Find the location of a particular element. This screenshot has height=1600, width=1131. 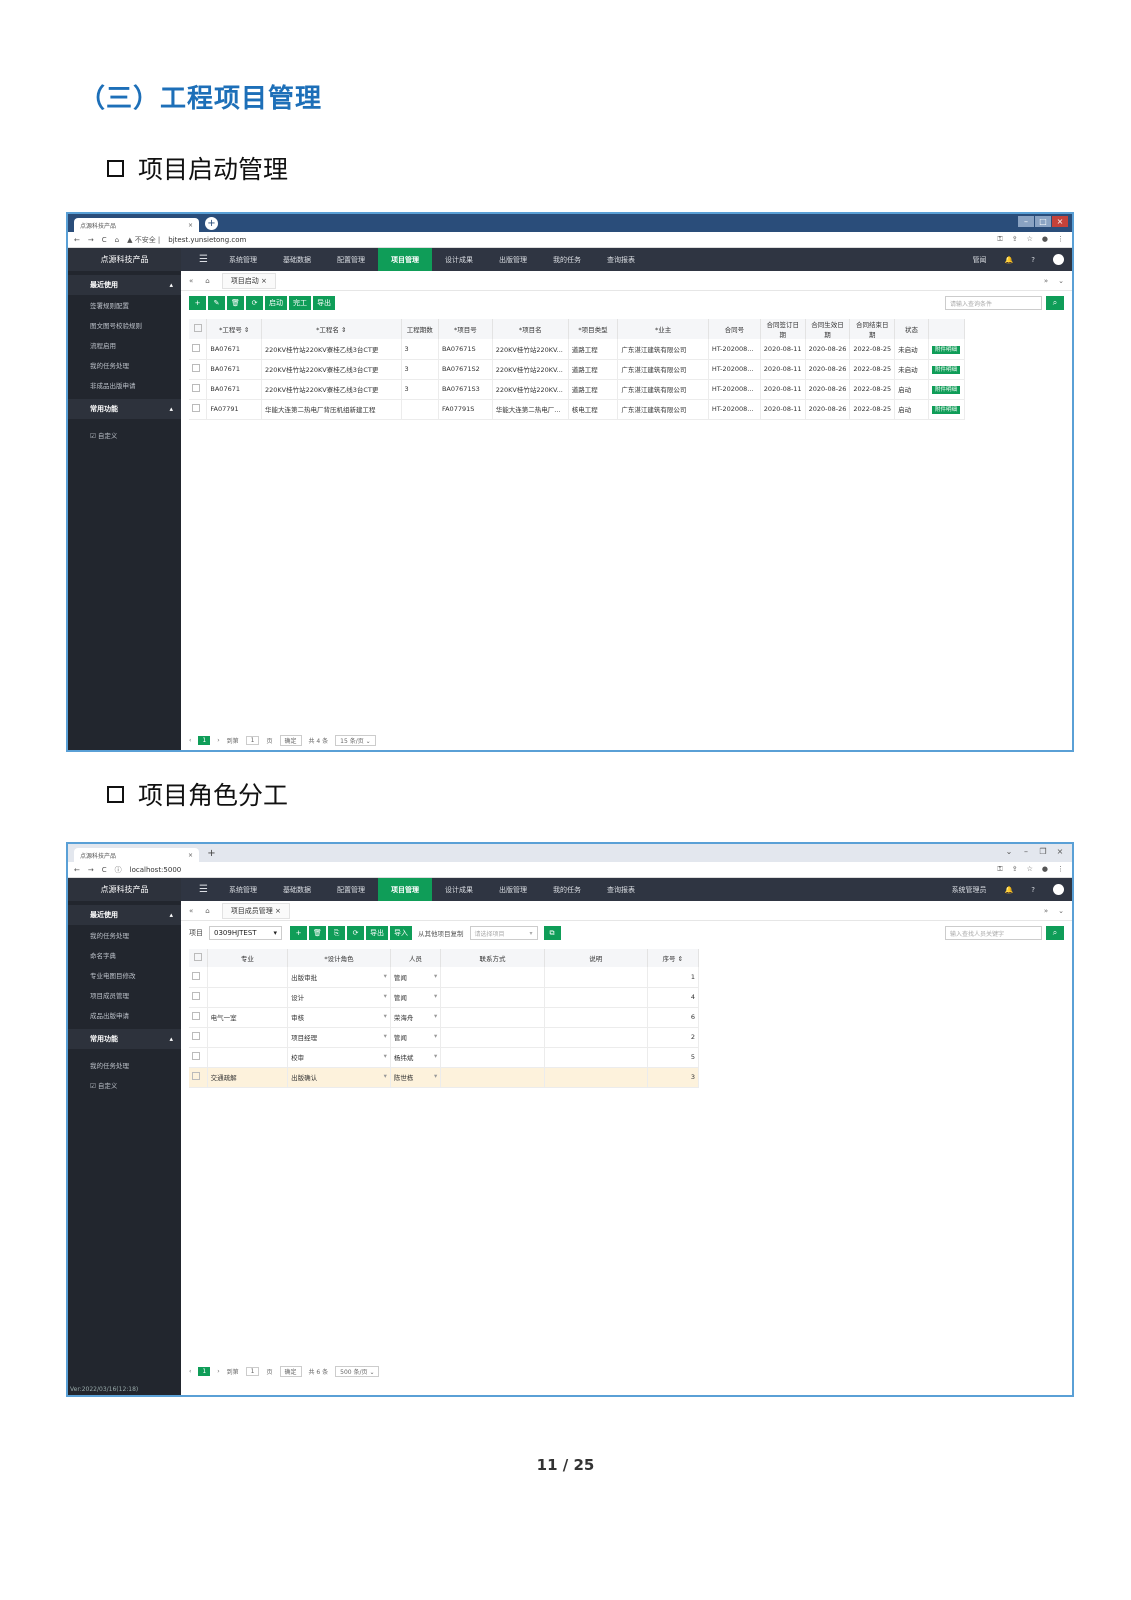

column-header: 序号 ⇕ is located at coordinates (673, 958).